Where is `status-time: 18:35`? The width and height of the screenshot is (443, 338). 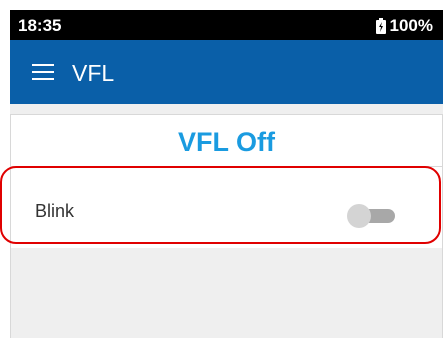 status-time: 18:35 is located at coordinates (40, 25).